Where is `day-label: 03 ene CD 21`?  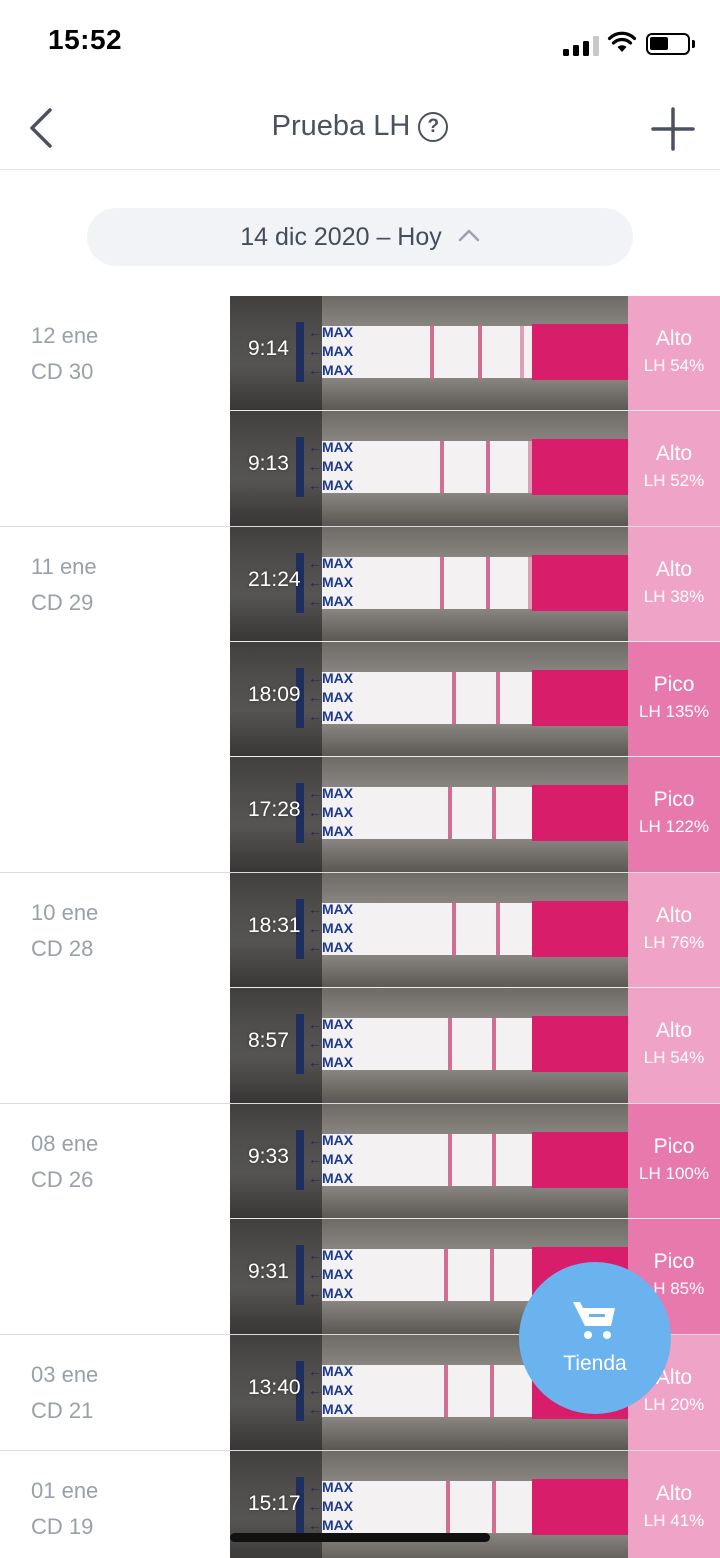
day-label: 03 ene CD 21 is located at coordinates (64, 1393).